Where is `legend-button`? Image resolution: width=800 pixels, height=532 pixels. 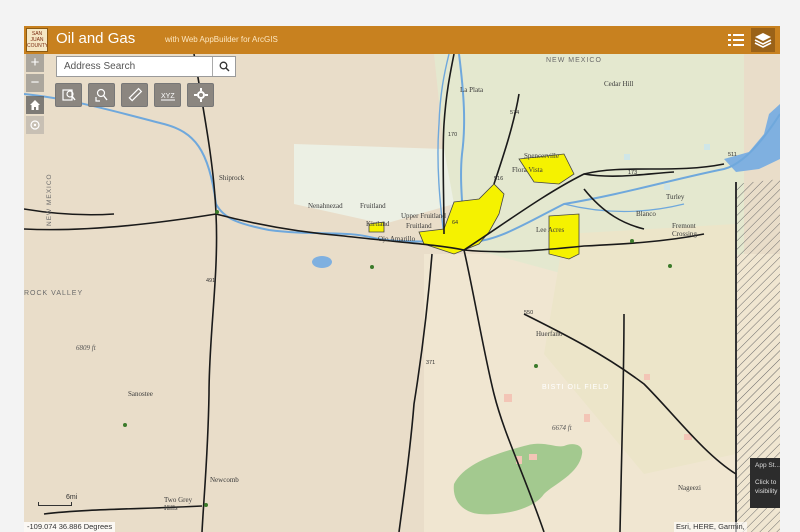 legend-button is located at coordinates (736, 40).